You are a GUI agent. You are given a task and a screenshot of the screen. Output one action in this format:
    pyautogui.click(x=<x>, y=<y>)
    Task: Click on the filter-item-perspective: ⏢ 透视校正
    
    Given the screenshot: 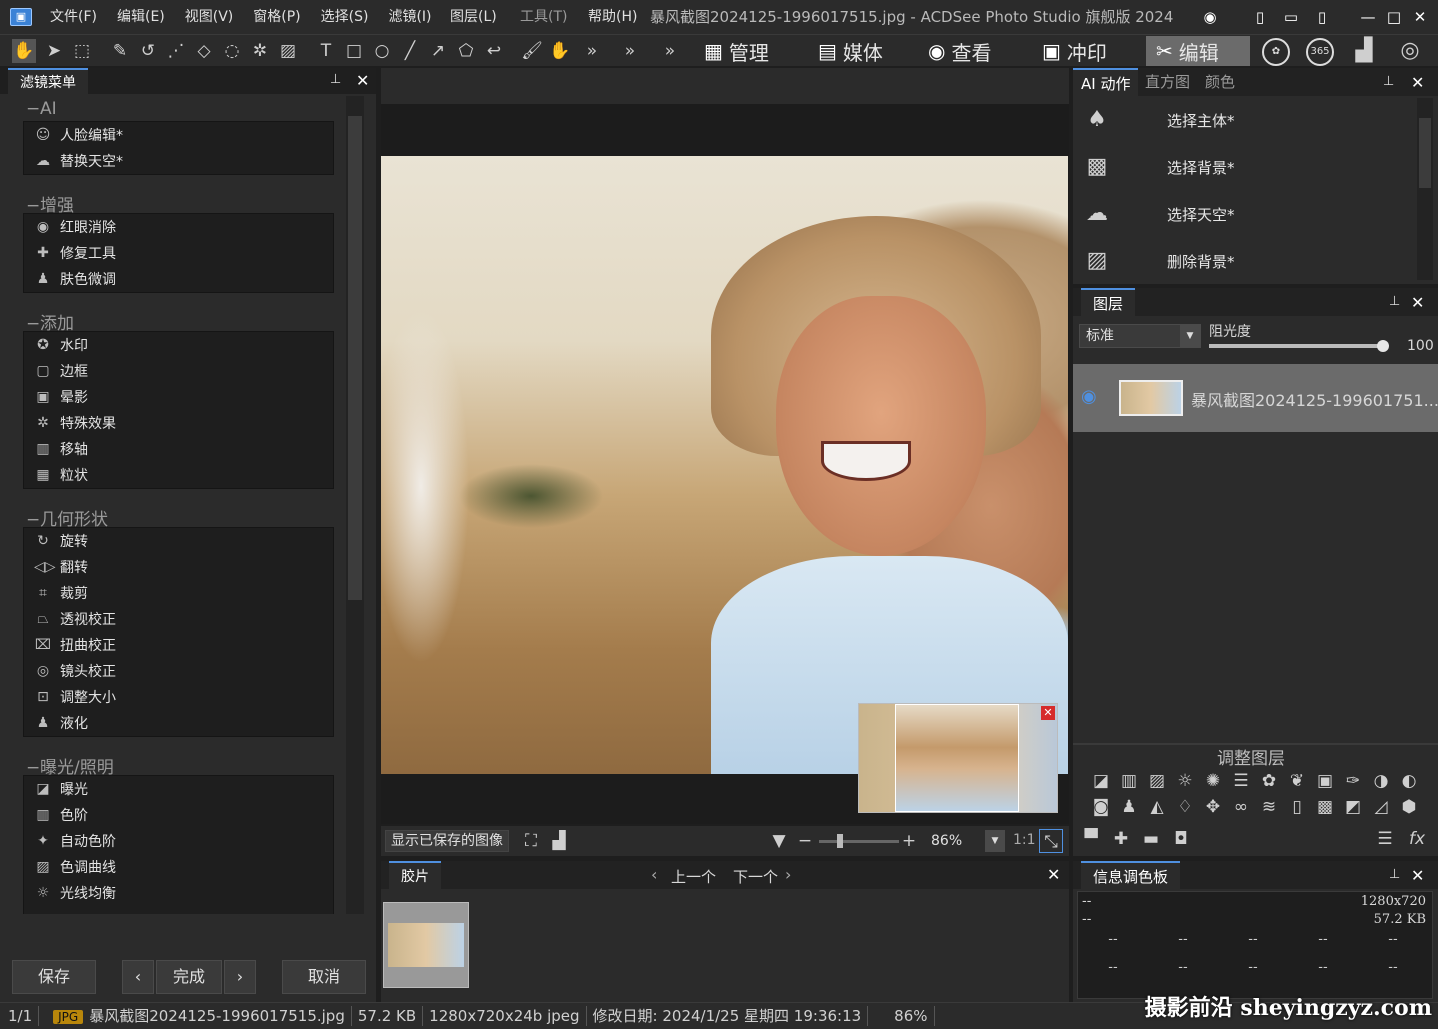 What is the action you would take?
    pyautogui.click(x=178, y=619)
    